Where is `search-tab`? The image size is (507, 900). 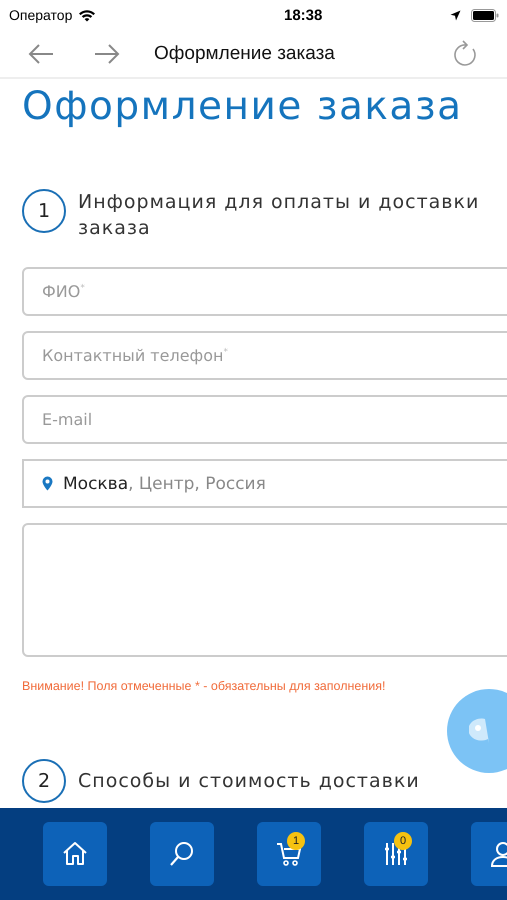 search-tab is located at coordinates (182, 854).